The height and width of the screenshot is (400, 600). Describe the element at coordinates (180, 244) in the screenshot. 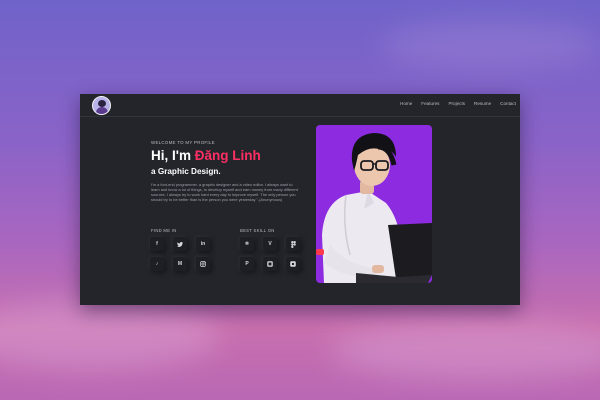

I see `twitter-icon` at that location.